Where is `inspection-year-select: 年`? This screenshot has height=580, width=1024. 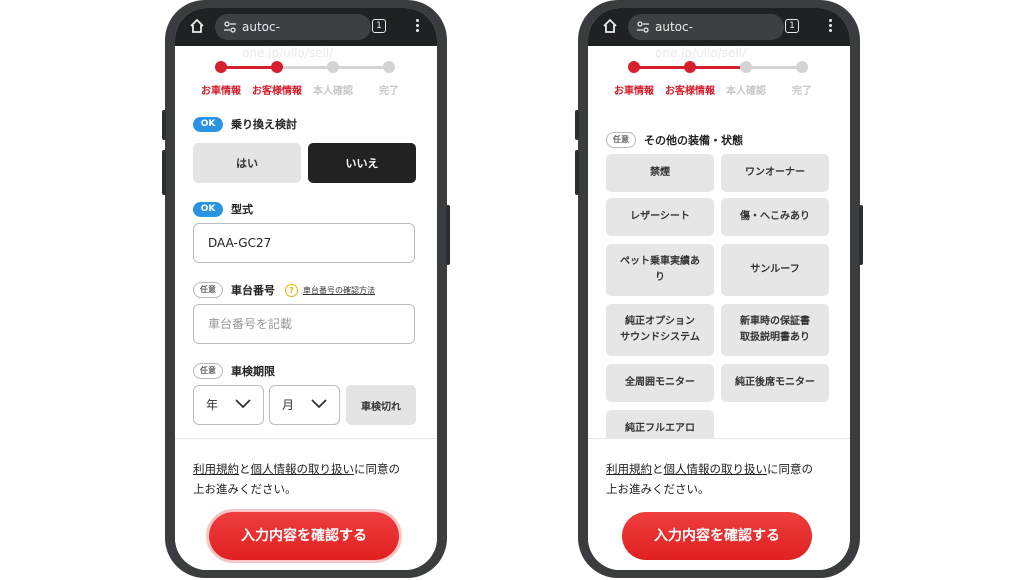 inspection-year-select: 年 is located at coordinates (228, 405).